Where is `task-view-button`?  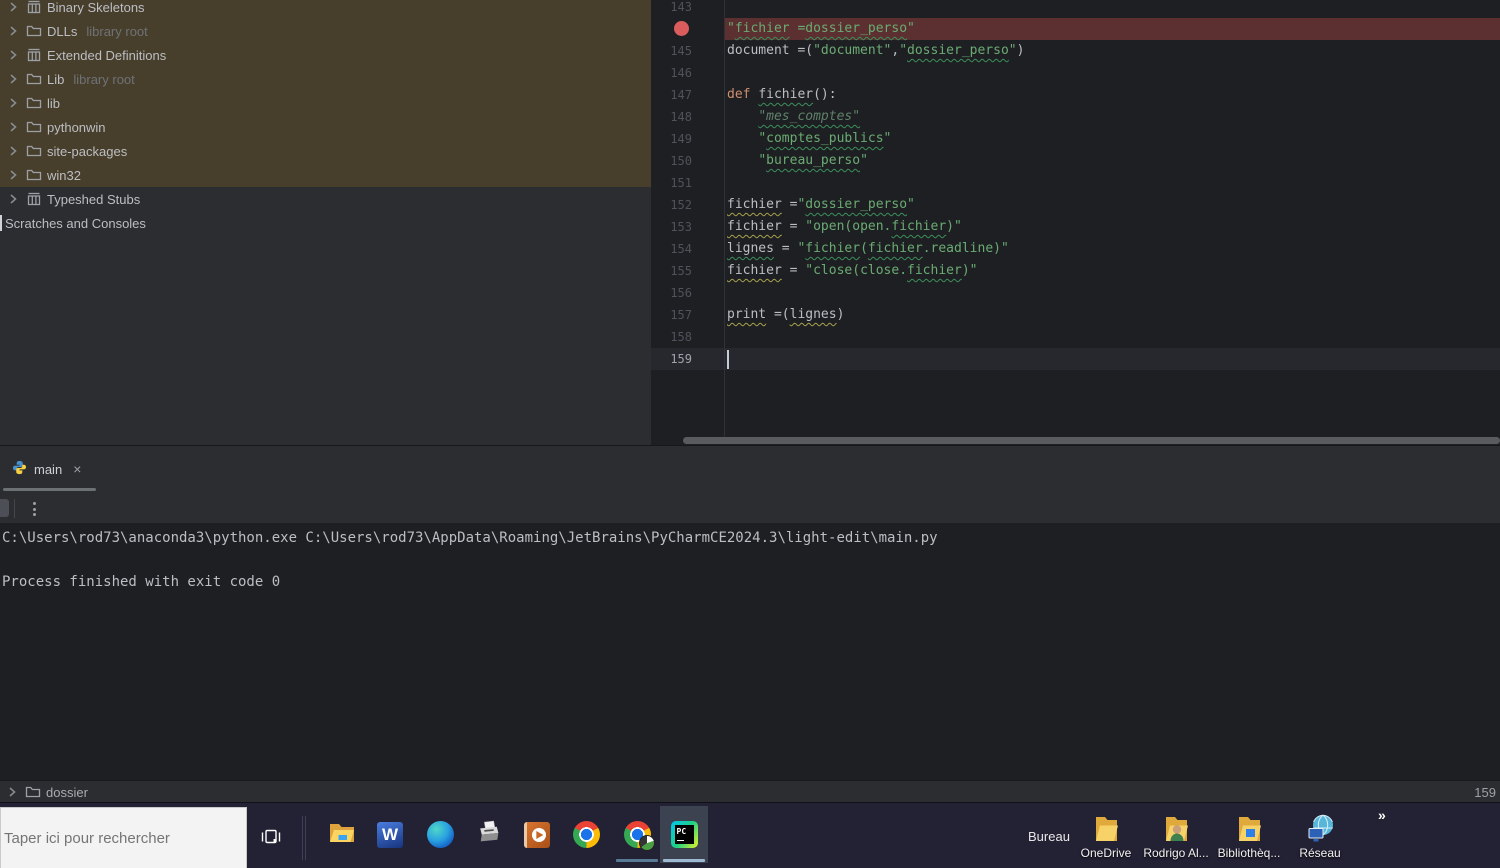
task-view-button is located at coordinates (271, 837).